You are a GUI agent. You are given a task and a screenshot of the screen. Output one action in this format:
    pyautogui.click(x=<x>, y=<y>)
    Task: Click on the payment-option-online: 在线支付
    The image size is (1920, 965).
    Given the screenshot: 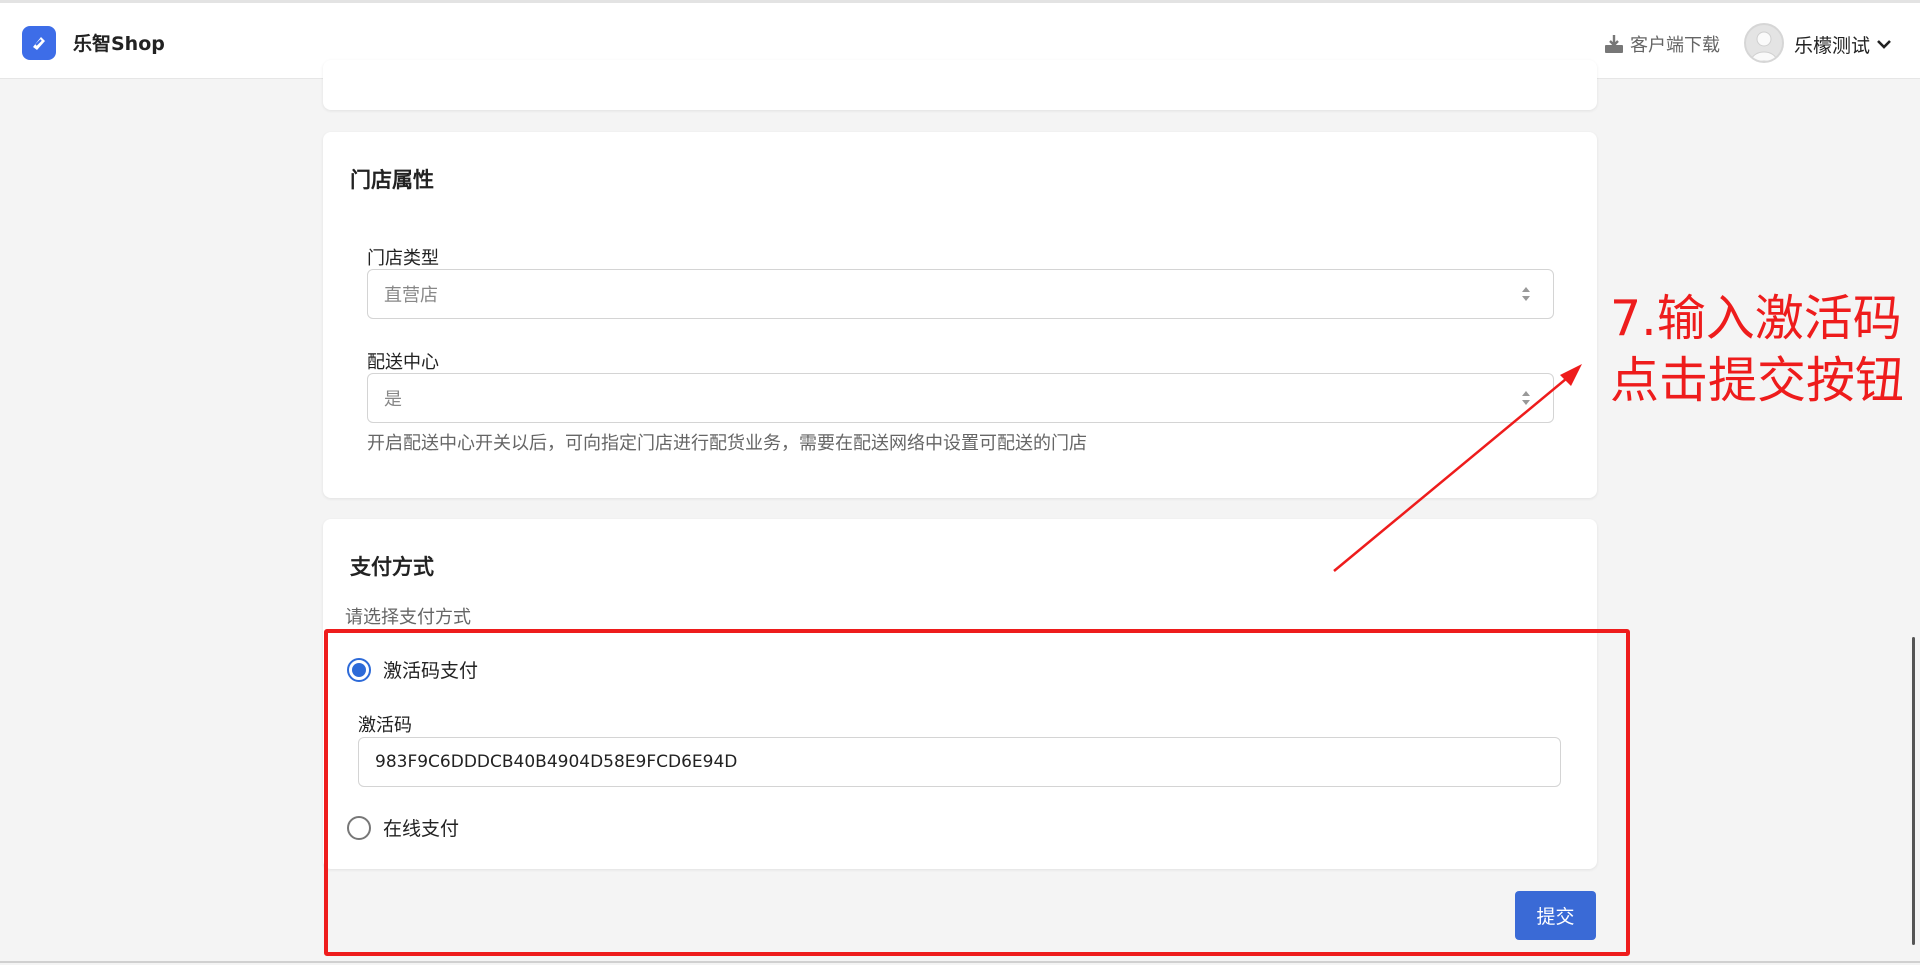 What is the action you would take?
    pyautogui.click(x=403, y=827)
    